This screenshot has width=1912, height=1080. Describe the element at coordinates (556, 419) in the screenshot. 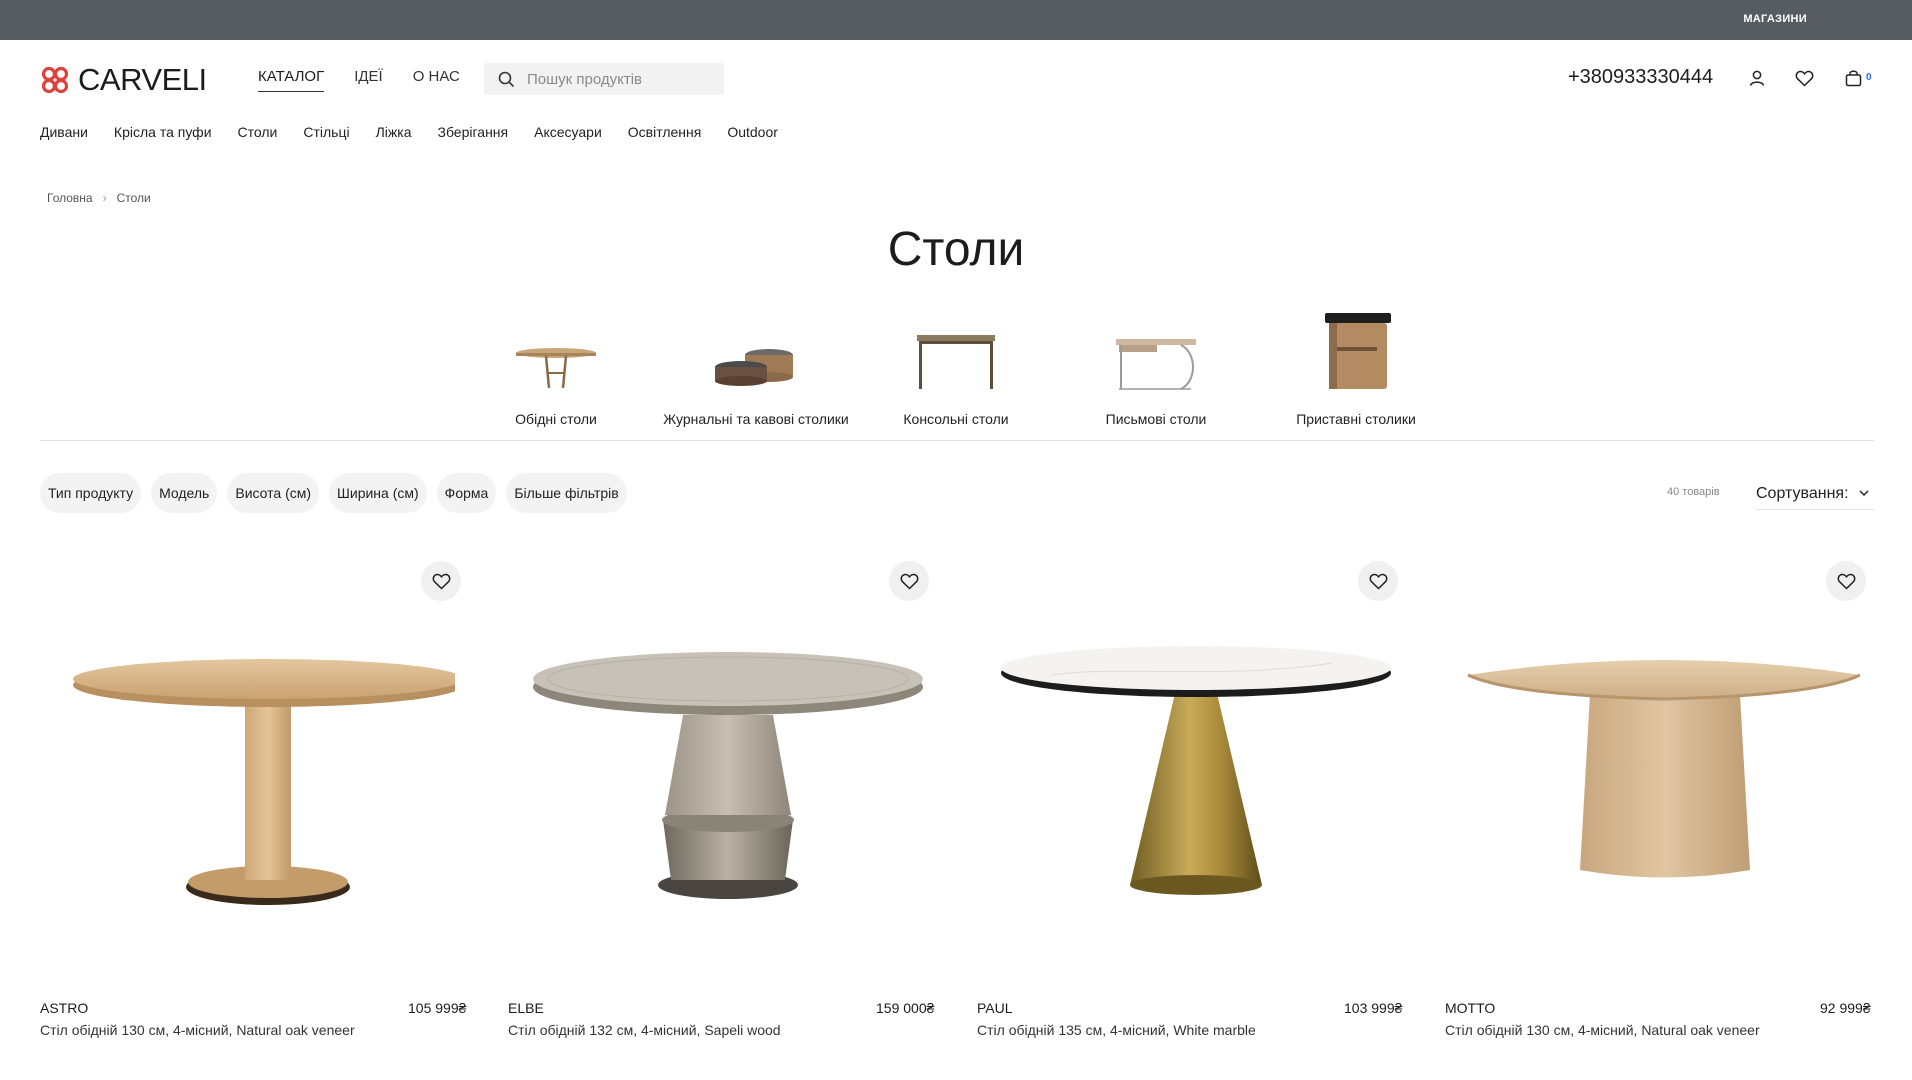

I see `subcategory-label: Обідні столи` at that location.